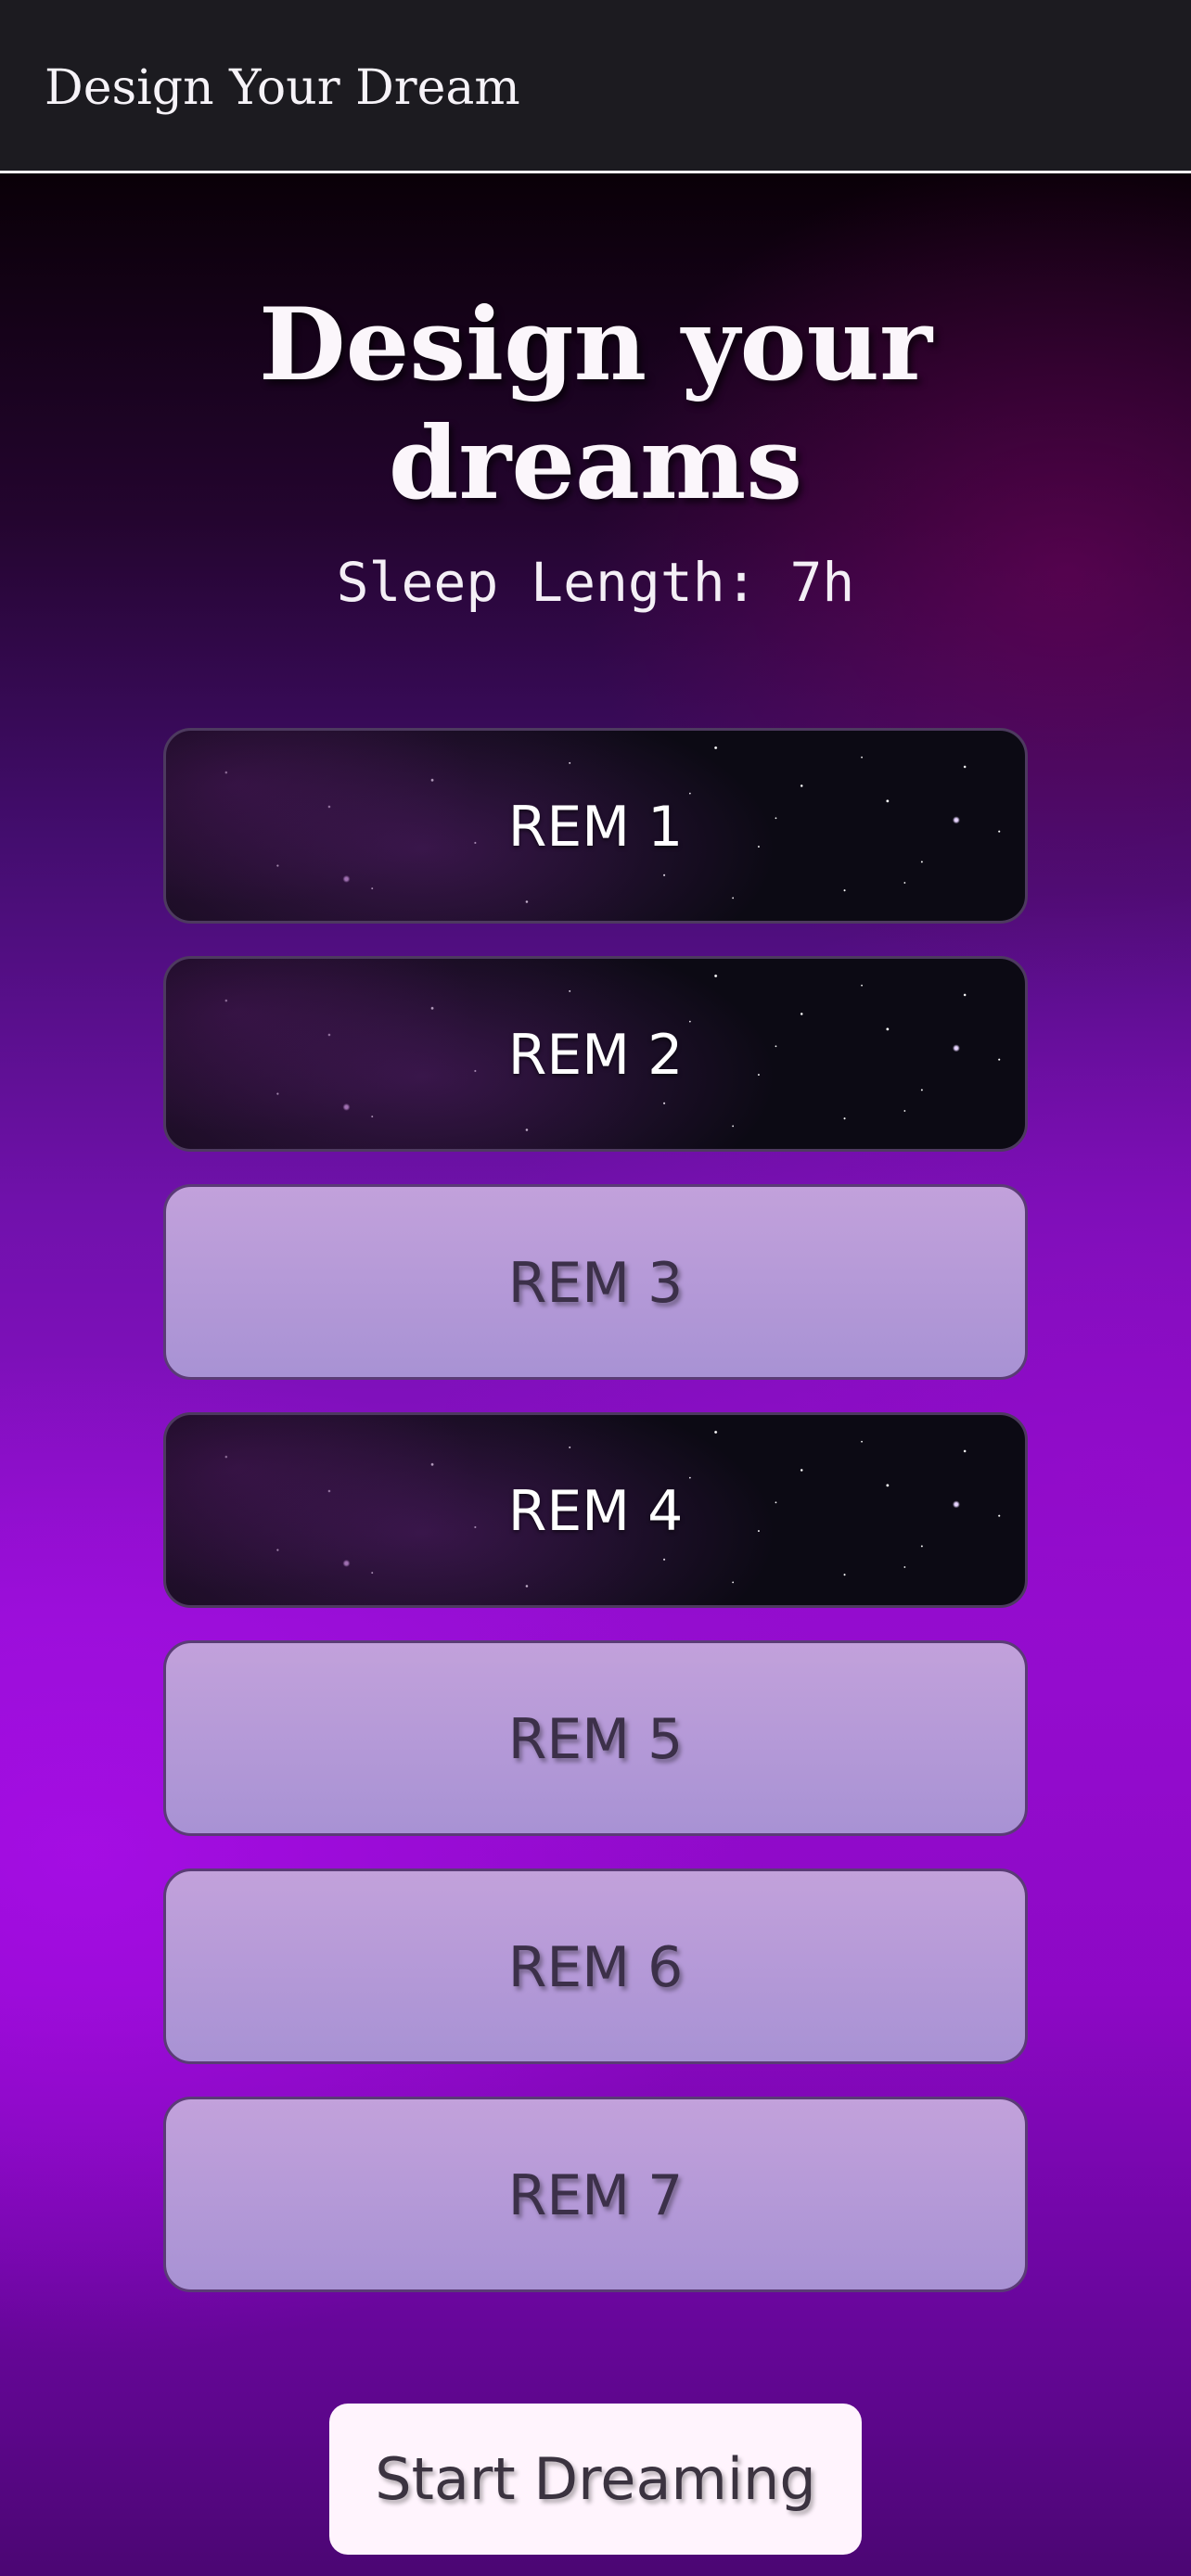  Describe the element at coordinates (283, 88) in the screenshot. I see `app-title: Design Your Dream` at that location.